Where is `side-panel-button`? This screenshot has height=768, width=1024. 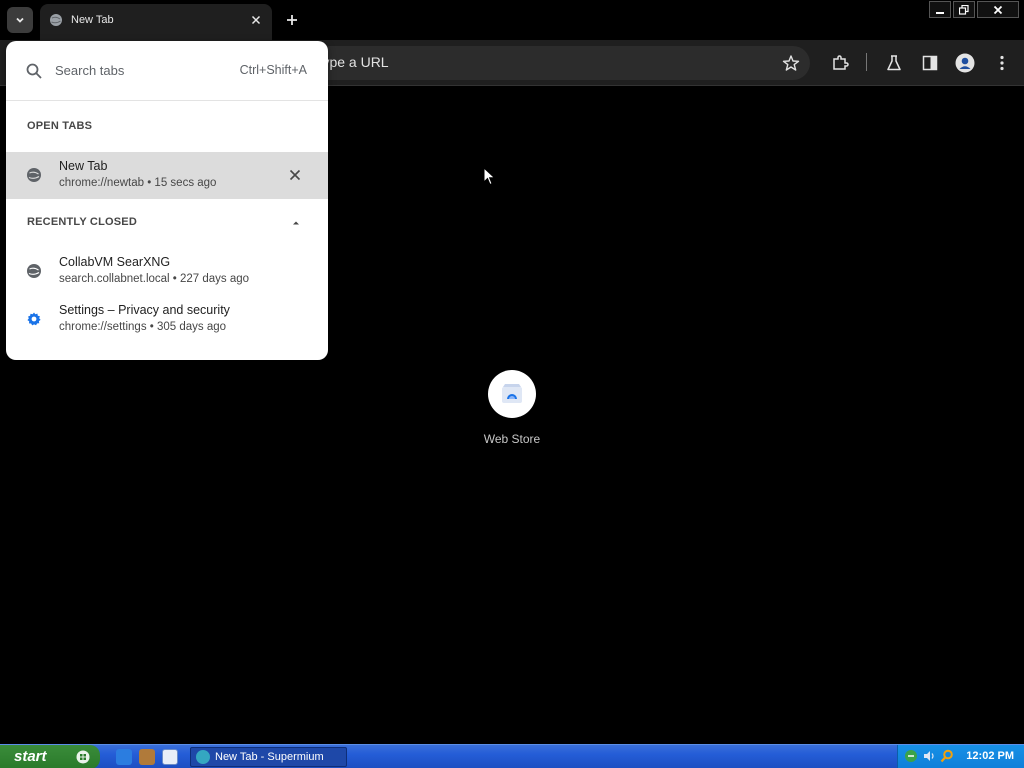 side-panel-button is located at coordinates (930, 63).